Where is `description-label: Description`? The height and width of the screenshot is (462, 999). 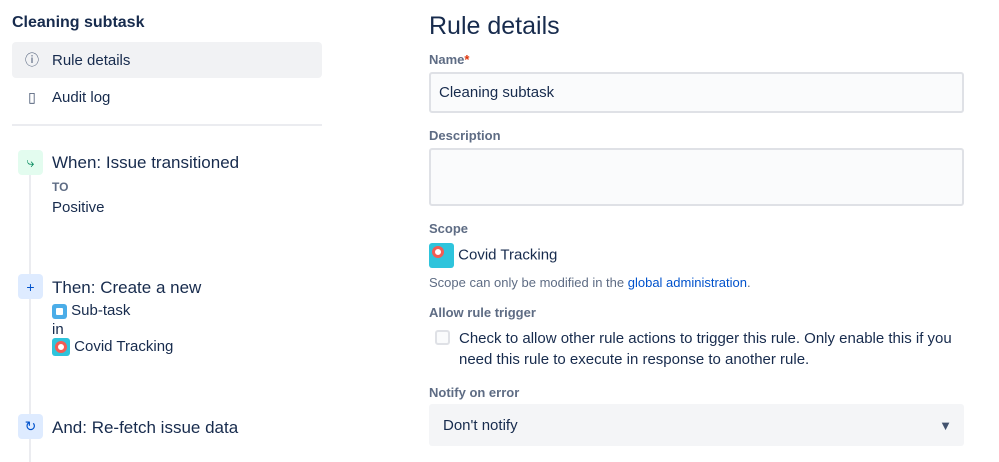
description-label: Description is located at coordinates (465, 135).